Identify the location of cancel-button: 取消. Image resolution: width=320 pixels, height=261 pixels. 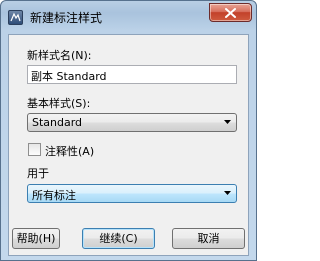
(208, 238).